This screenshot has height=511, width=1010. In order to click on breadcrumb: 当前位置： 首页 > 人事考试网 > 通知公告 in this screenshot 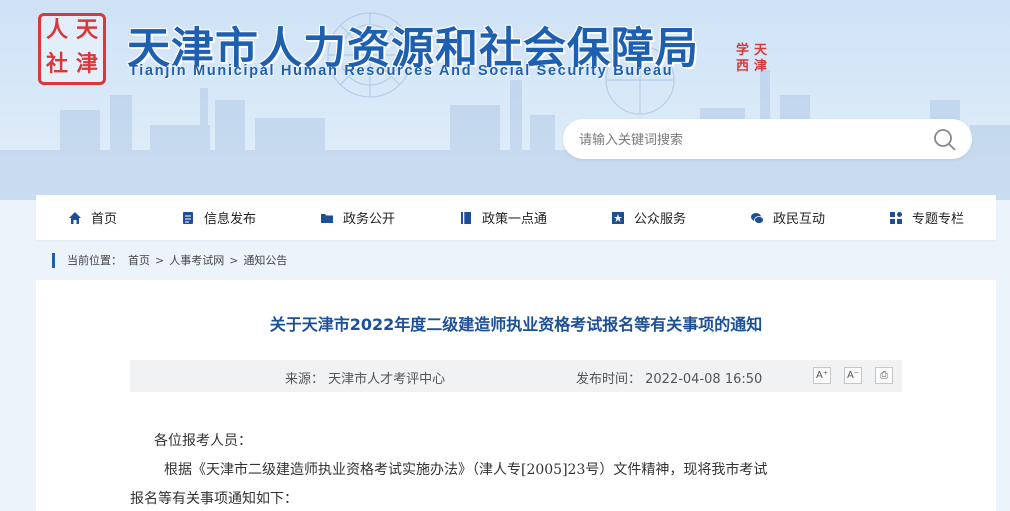, I will do `click(169, 260)`.